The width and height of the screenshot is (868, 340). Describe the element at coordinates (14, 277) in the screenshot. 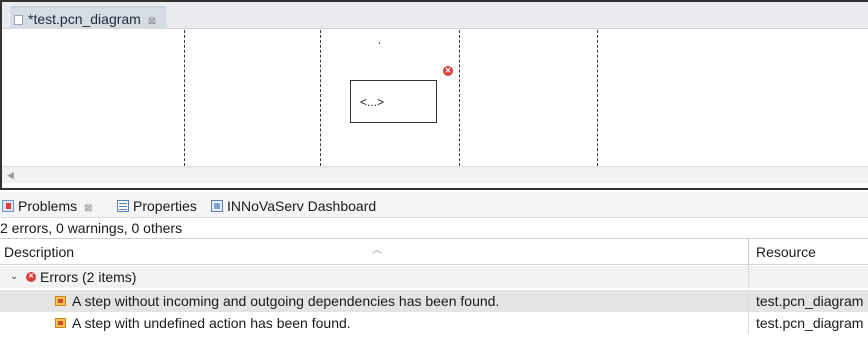

I see `chevron-down-icon: ⌄` at that location.